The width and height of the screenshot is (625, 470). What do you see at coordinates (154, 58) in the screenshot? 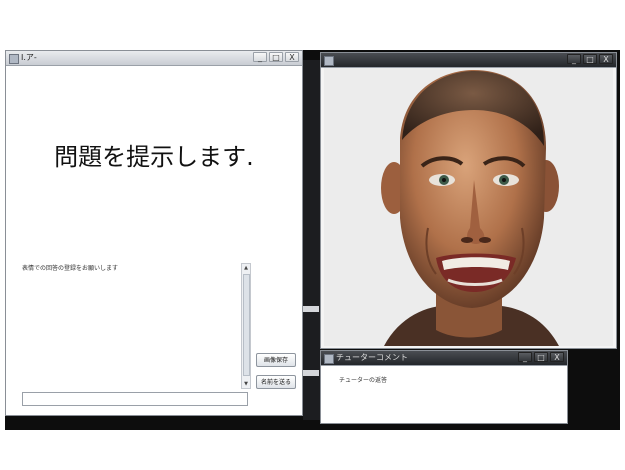
I see `problem-window-titlebar: Ⅰ.ア- _ □ X` at bounding box center [154, 58].